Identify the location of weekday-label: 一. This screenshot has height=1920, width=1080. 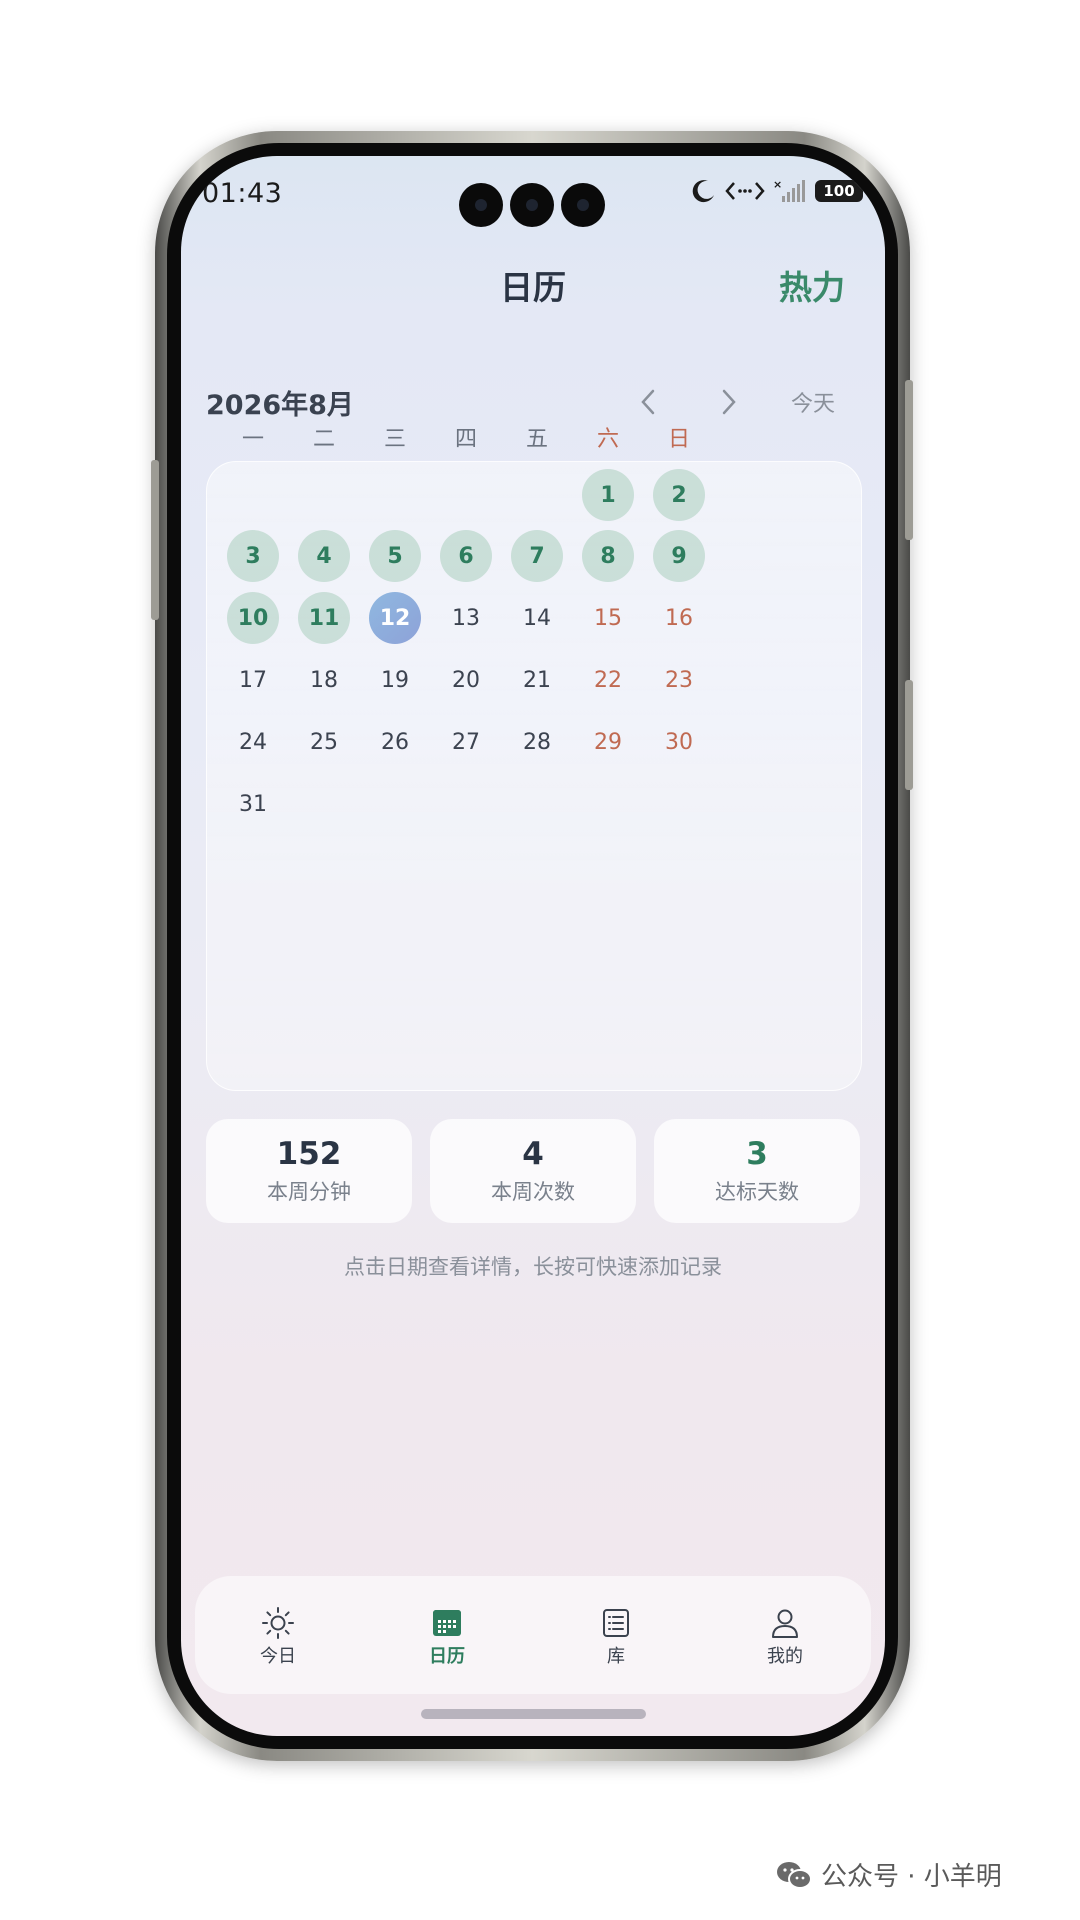
(252, 439).